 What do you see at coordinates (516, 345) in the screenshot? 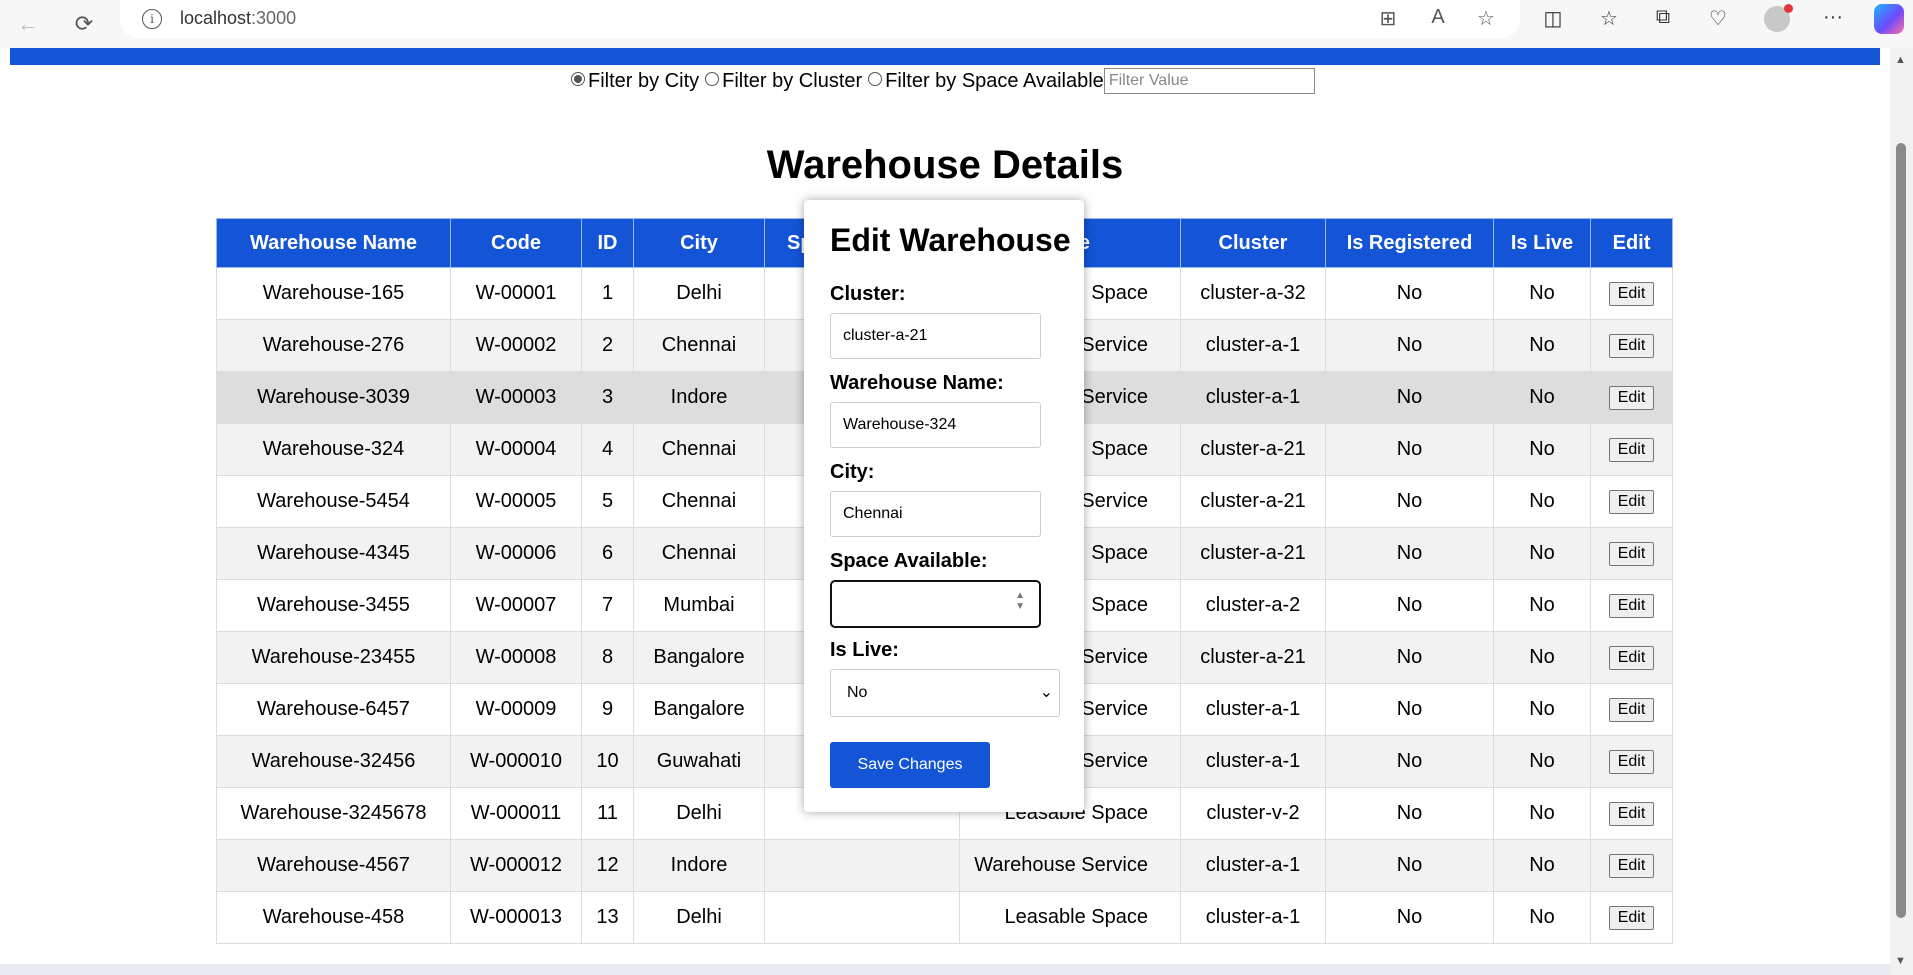
I see `cell-code: W-00002` at bounding box center [516, 345].